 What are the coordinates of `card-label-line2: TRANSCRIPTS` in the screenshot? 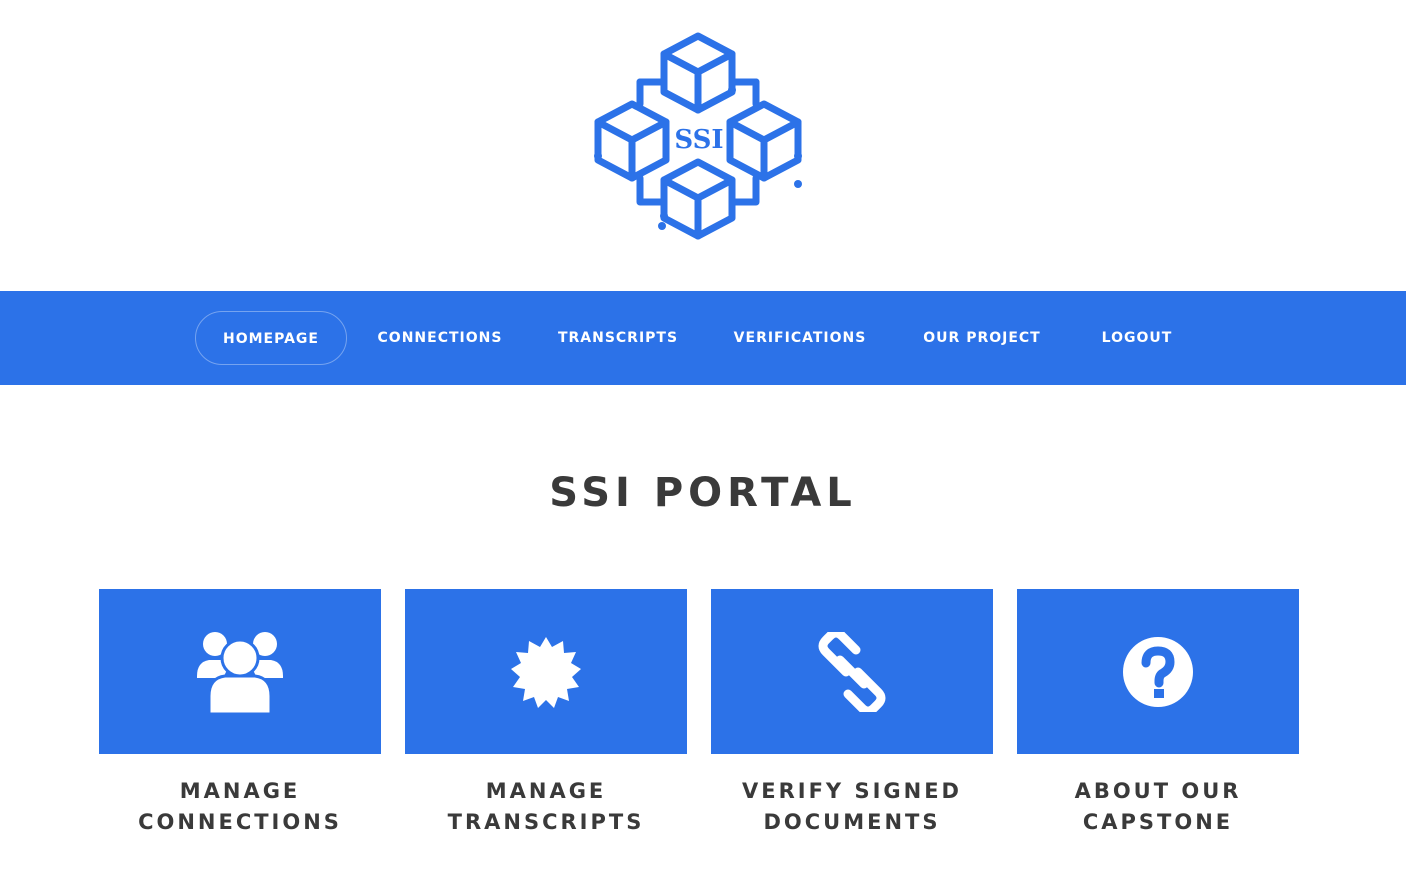 It's located at (546, 822).